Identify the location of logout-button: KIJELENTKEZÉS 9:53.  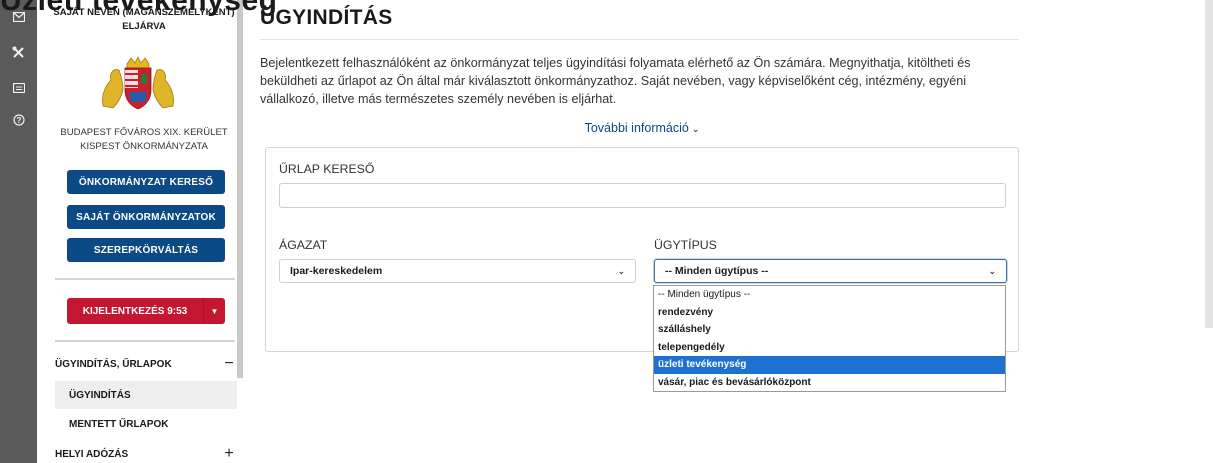
(135, 311).